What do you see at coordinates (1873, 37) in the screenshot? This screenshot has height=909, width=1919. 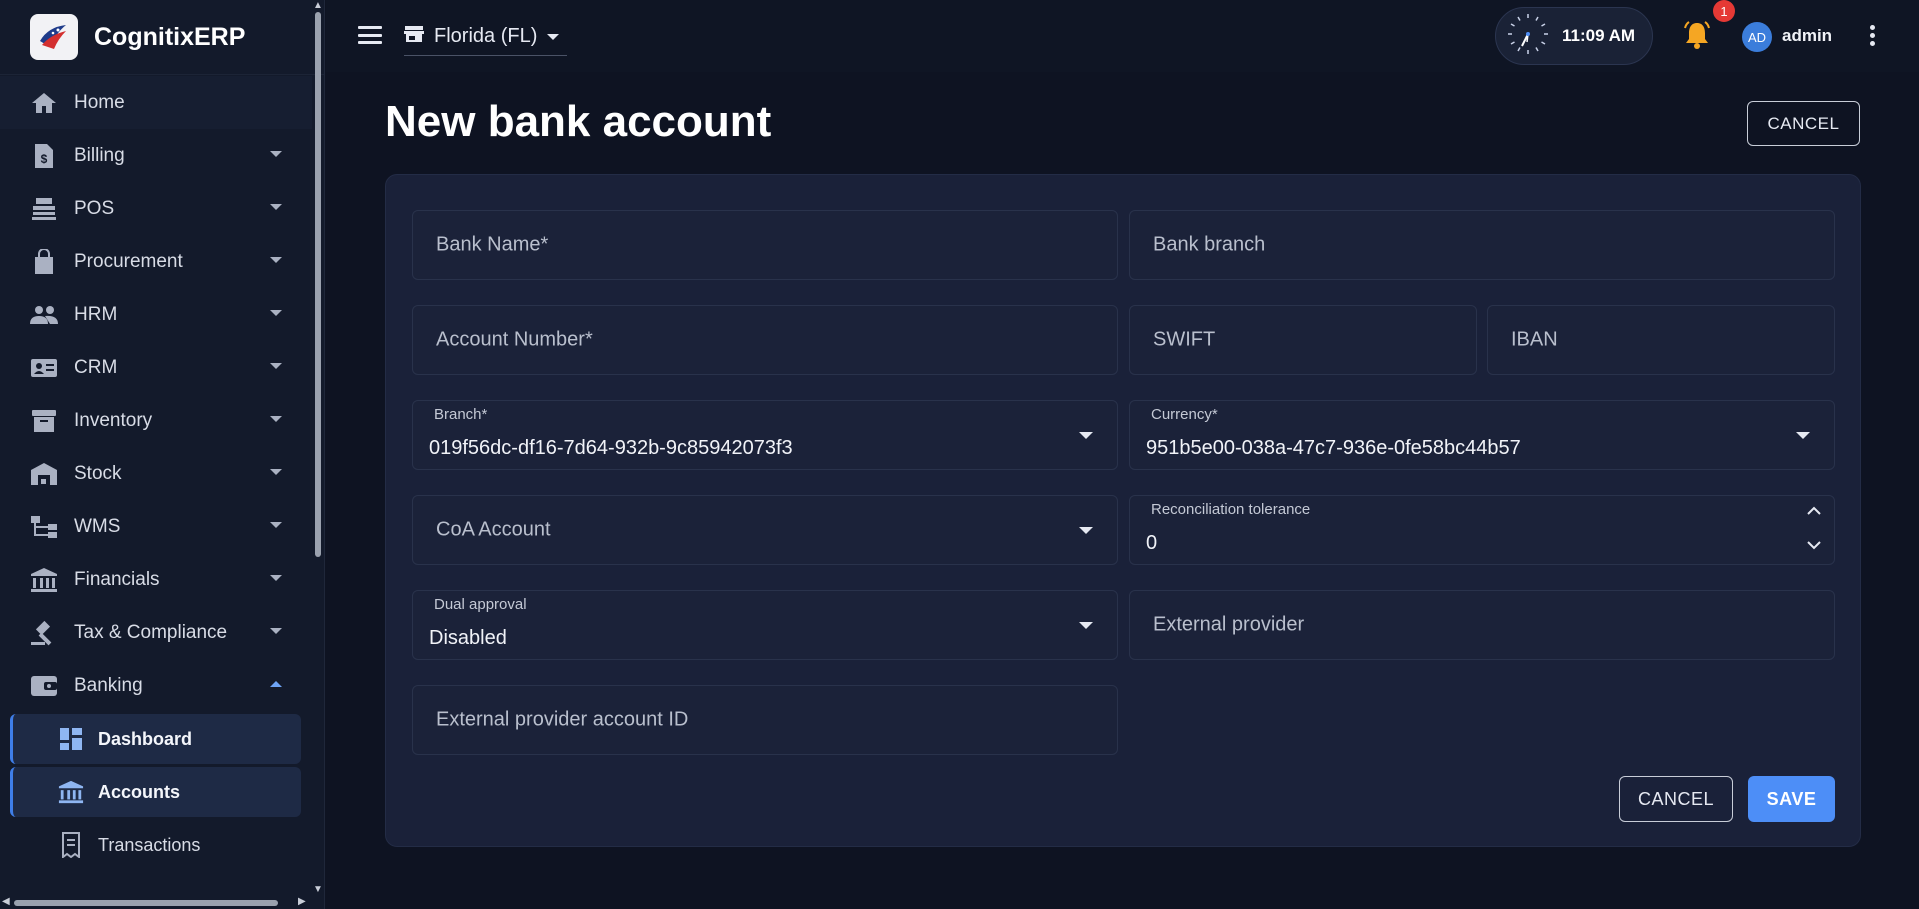 I see `more-vertical-icon` at bounding box center [1873, 37].